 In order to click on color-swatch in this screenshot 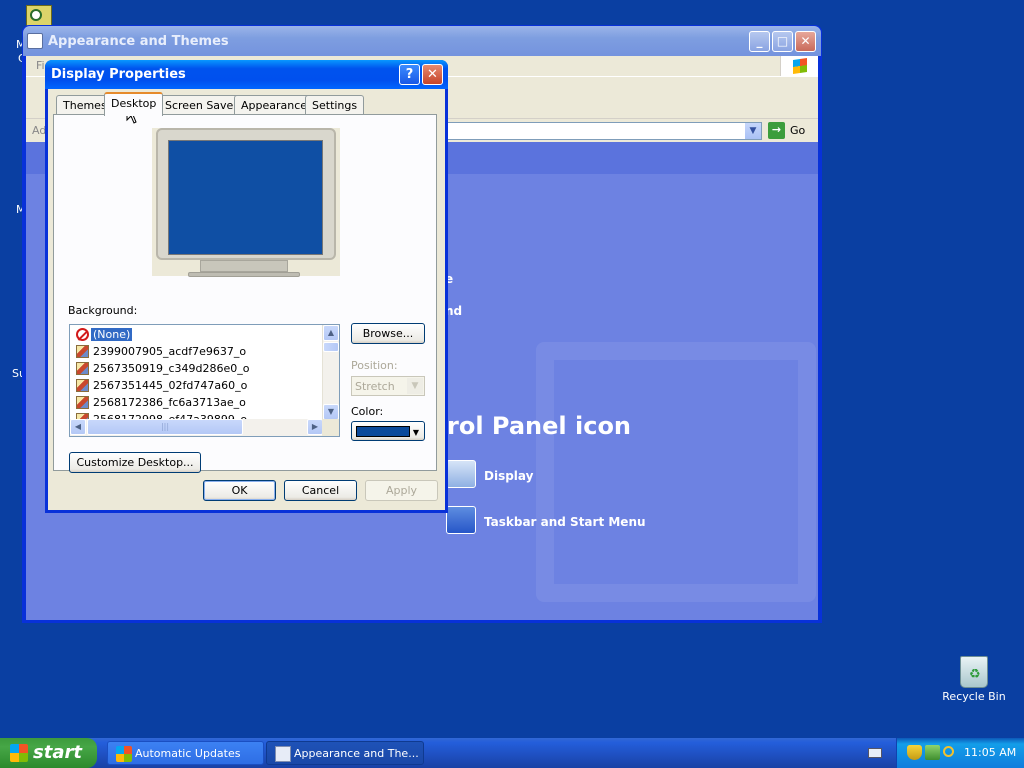, I will do `click(383, 431)`.